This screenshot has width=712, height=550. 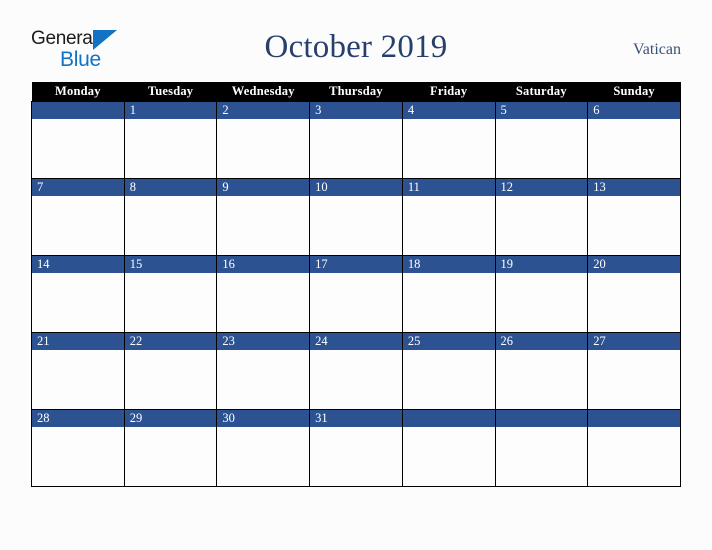 I want to click on calendar-week-row: 14 15 16 17 18 19 20, so click(x=356, y=294).